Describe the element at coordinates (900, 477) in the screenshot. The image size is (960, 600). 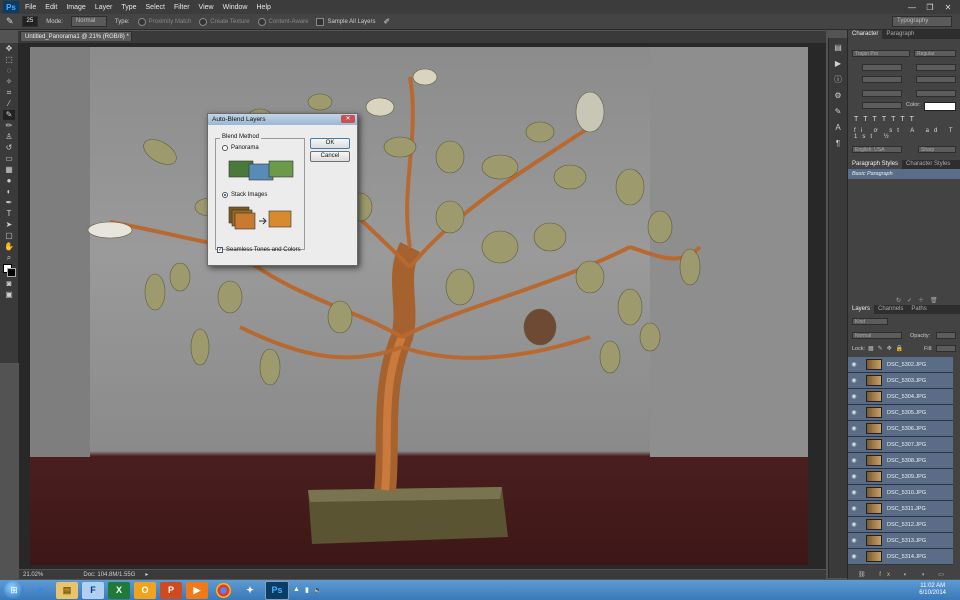
I see `layer-row: ◉ DSC_5309.JPG` at that location.